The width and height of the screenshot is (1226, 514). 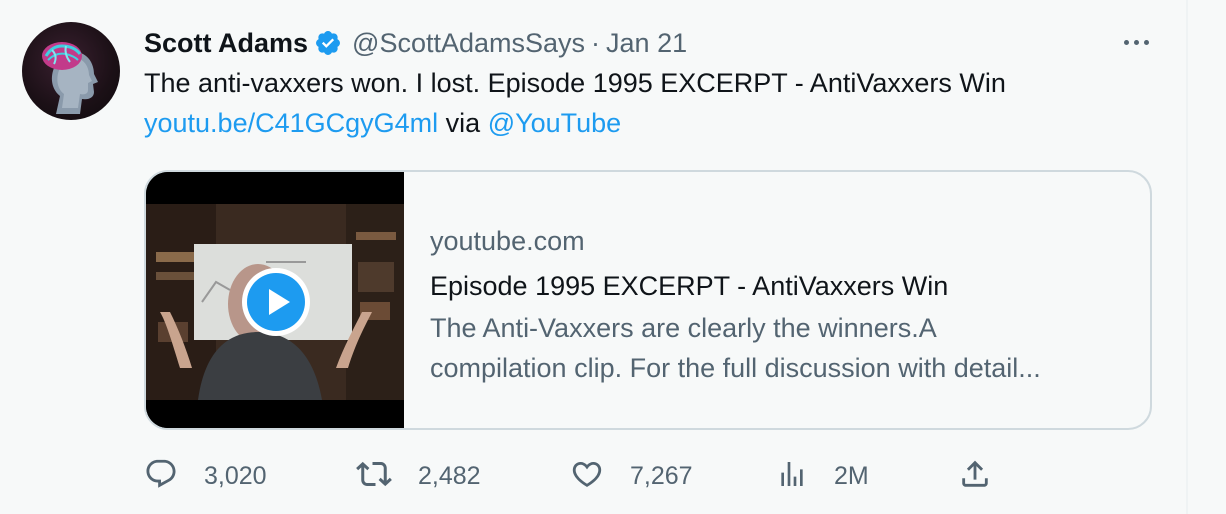 What do you see at coordinates (661, 475) in the screenshot?
I see `like-count: 7,267` at bounding box center [661, 475].